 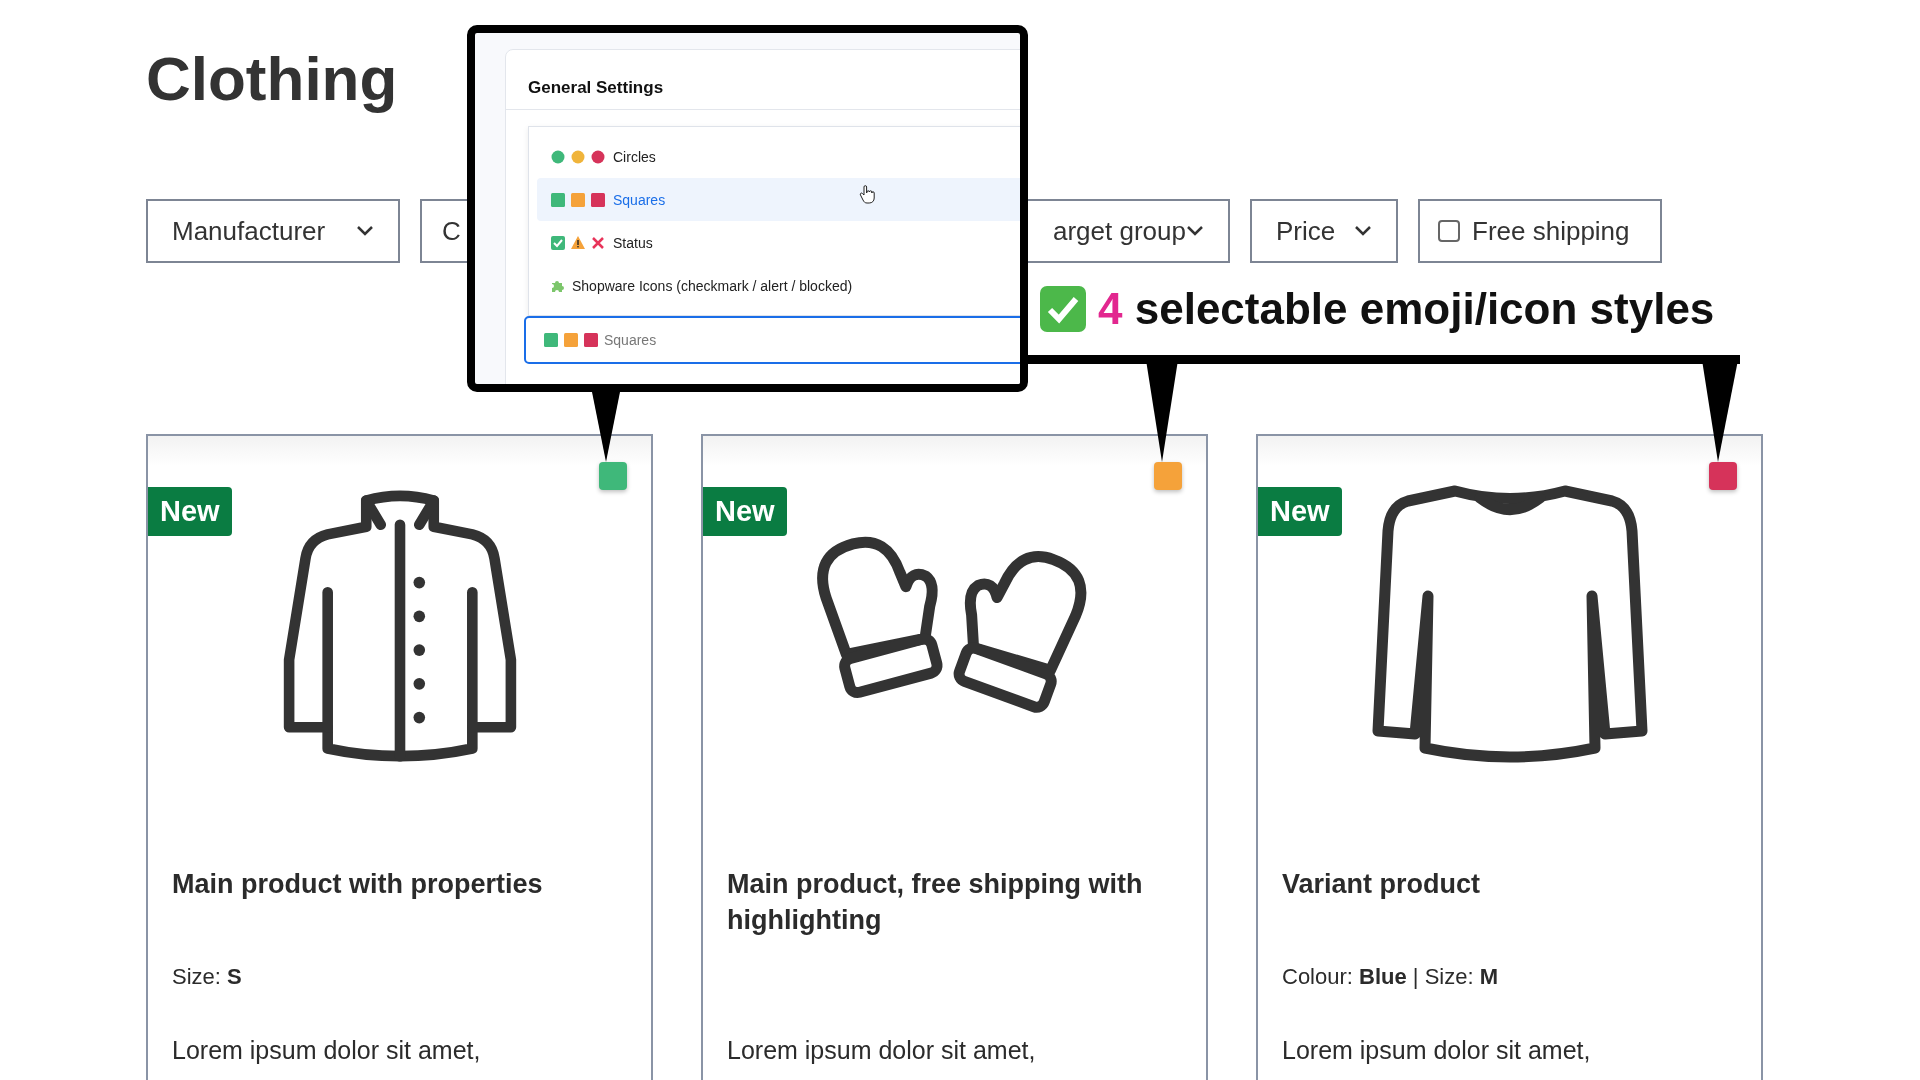 I want to click on hand-cursor-icon, so click(x=867, y=195).